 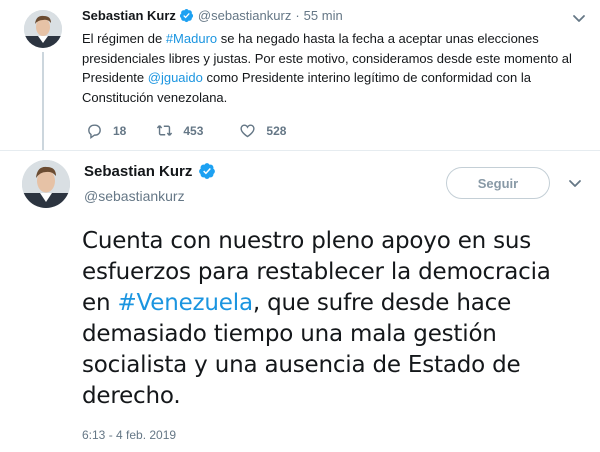 I want to click on reply-count: 18, so click(x=120, y=130).